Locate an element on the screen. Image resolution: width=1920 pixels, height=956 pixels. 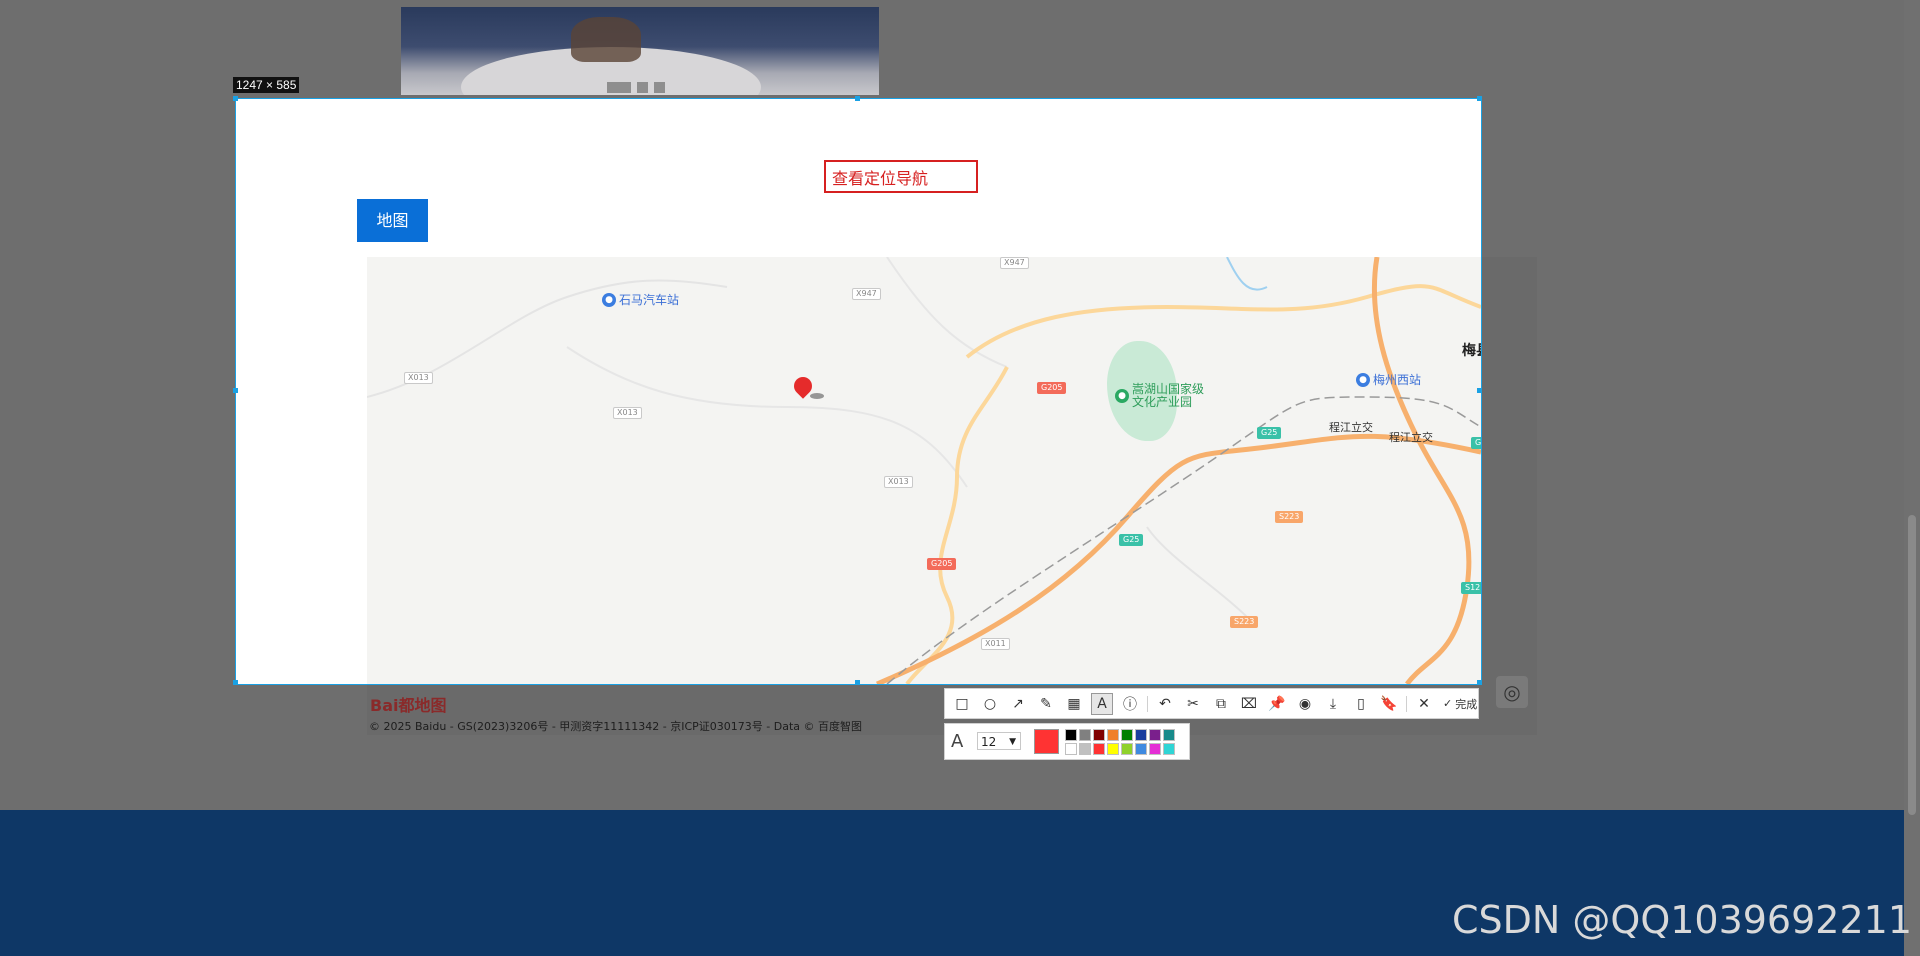
road-label: X011 is located at coordinates (995, 644).